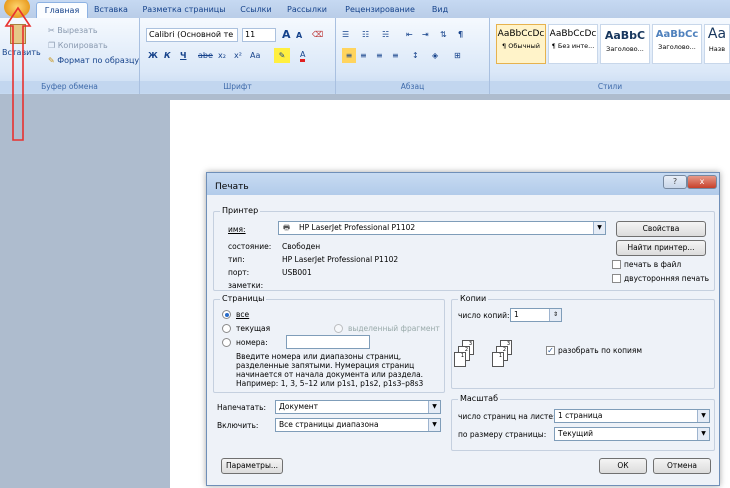 The image size is (730, 488). Describe the element at coordinates (358, 407) in the screenshot. I see `print-what-select: Документ ▼` at that location.